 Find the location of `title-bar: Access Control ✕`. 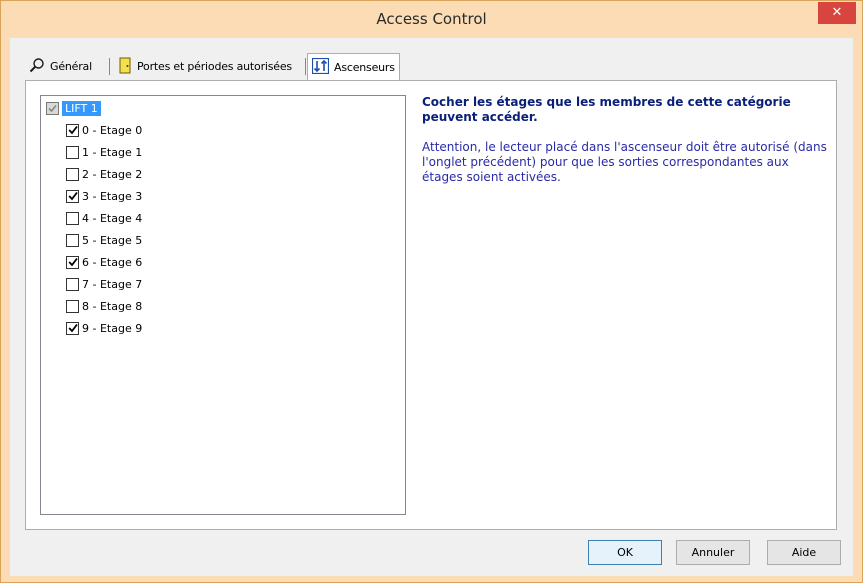

title-bar: Access Control ✕ is located at coordinates (431, 19).